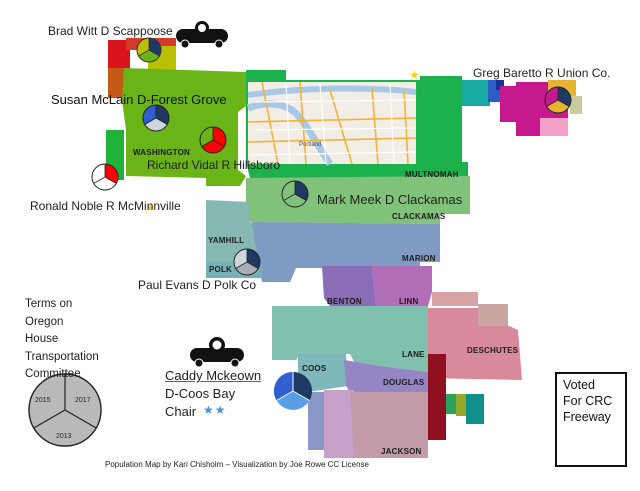 The width and height of the screenshot is (640, 491). Describe the element at coordinates (419, 258) in the screenshot. I see `county-label-marion: MARION` at that location.